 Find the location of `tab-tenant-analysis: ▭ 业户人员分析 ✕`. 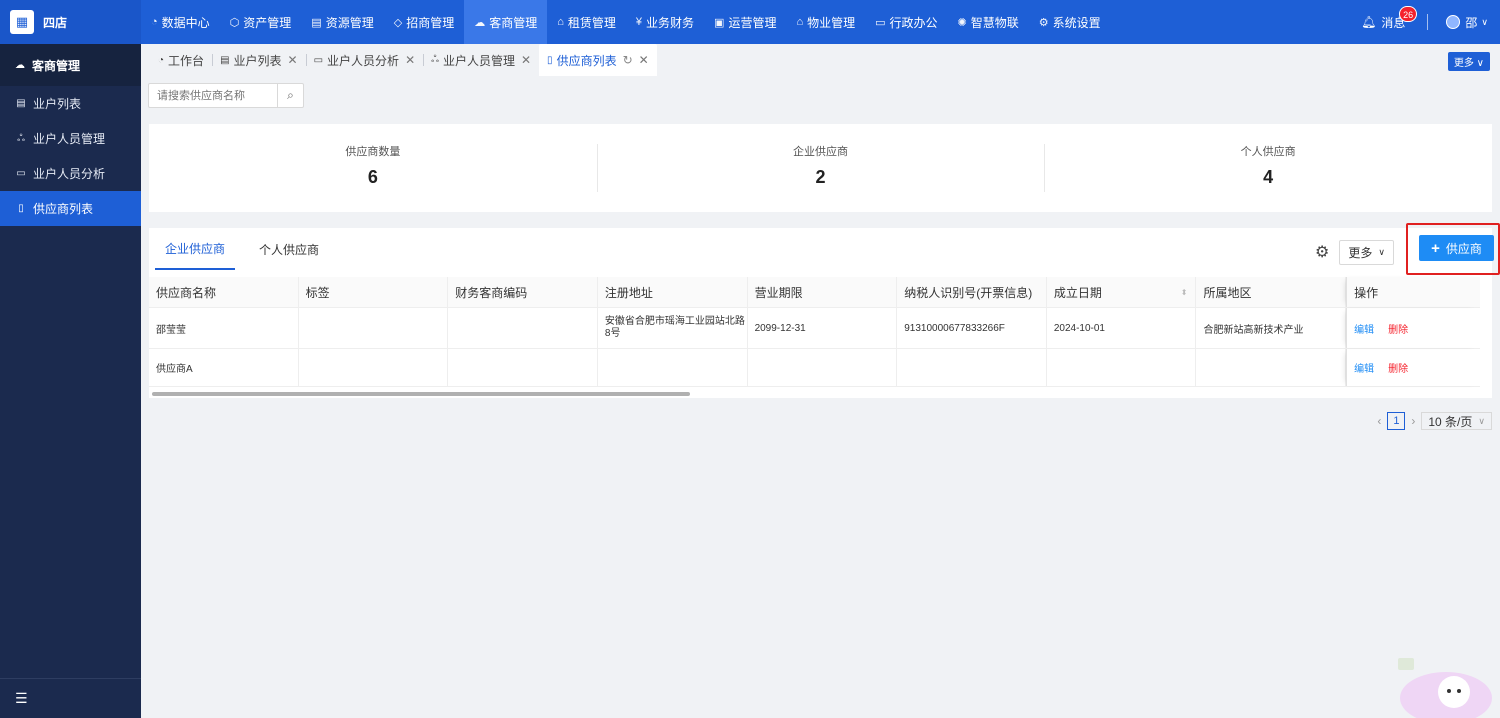

tab-tenant-analysis: ▭ 业户人员分析 ✕ is located at coordinates (364, 60).